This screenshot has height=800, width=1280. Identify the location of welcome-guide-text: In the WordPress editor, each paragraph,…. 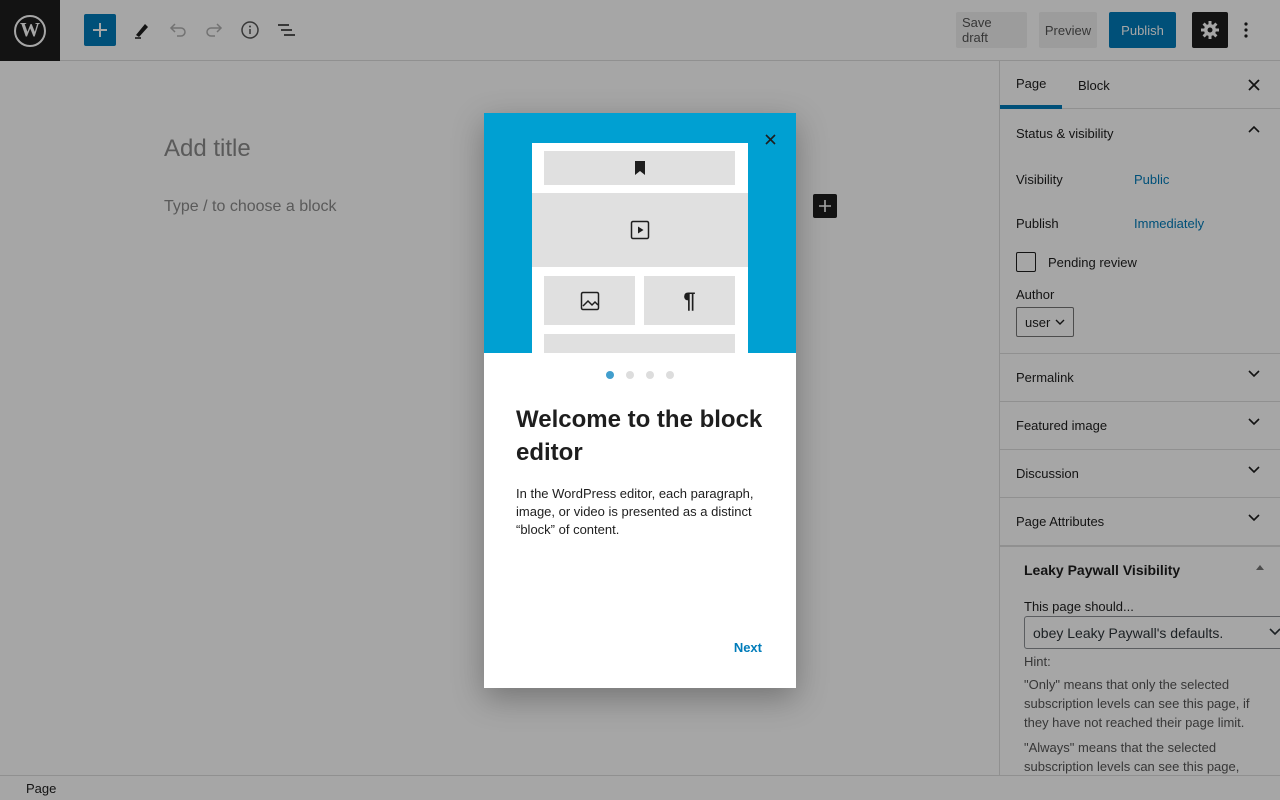
(635, 511).